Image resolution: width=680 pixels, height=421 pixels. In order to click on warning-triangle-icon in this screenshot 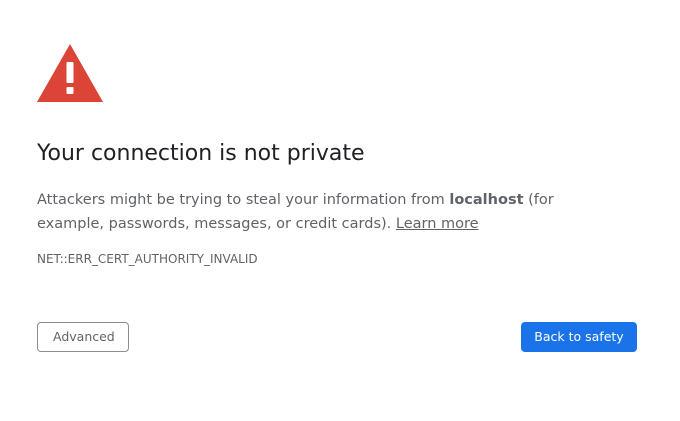, I will do `click(70, 73)`.